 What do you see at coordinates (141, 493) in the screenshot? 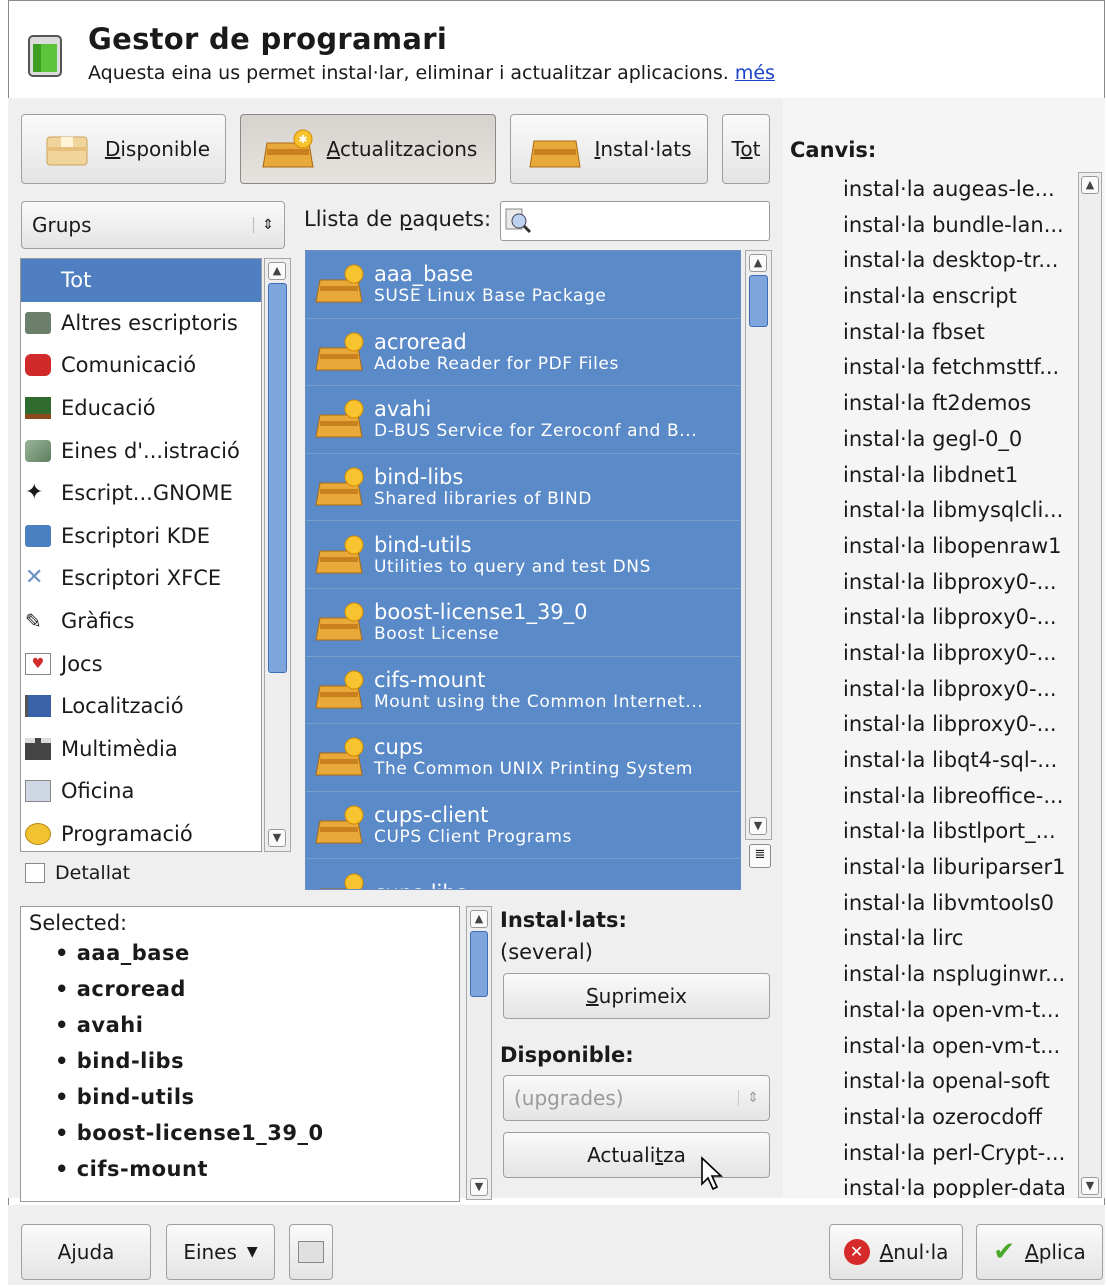
I see `group-item-gnome: ✦ Escript...GNOME` at bounding box center [141, 493].